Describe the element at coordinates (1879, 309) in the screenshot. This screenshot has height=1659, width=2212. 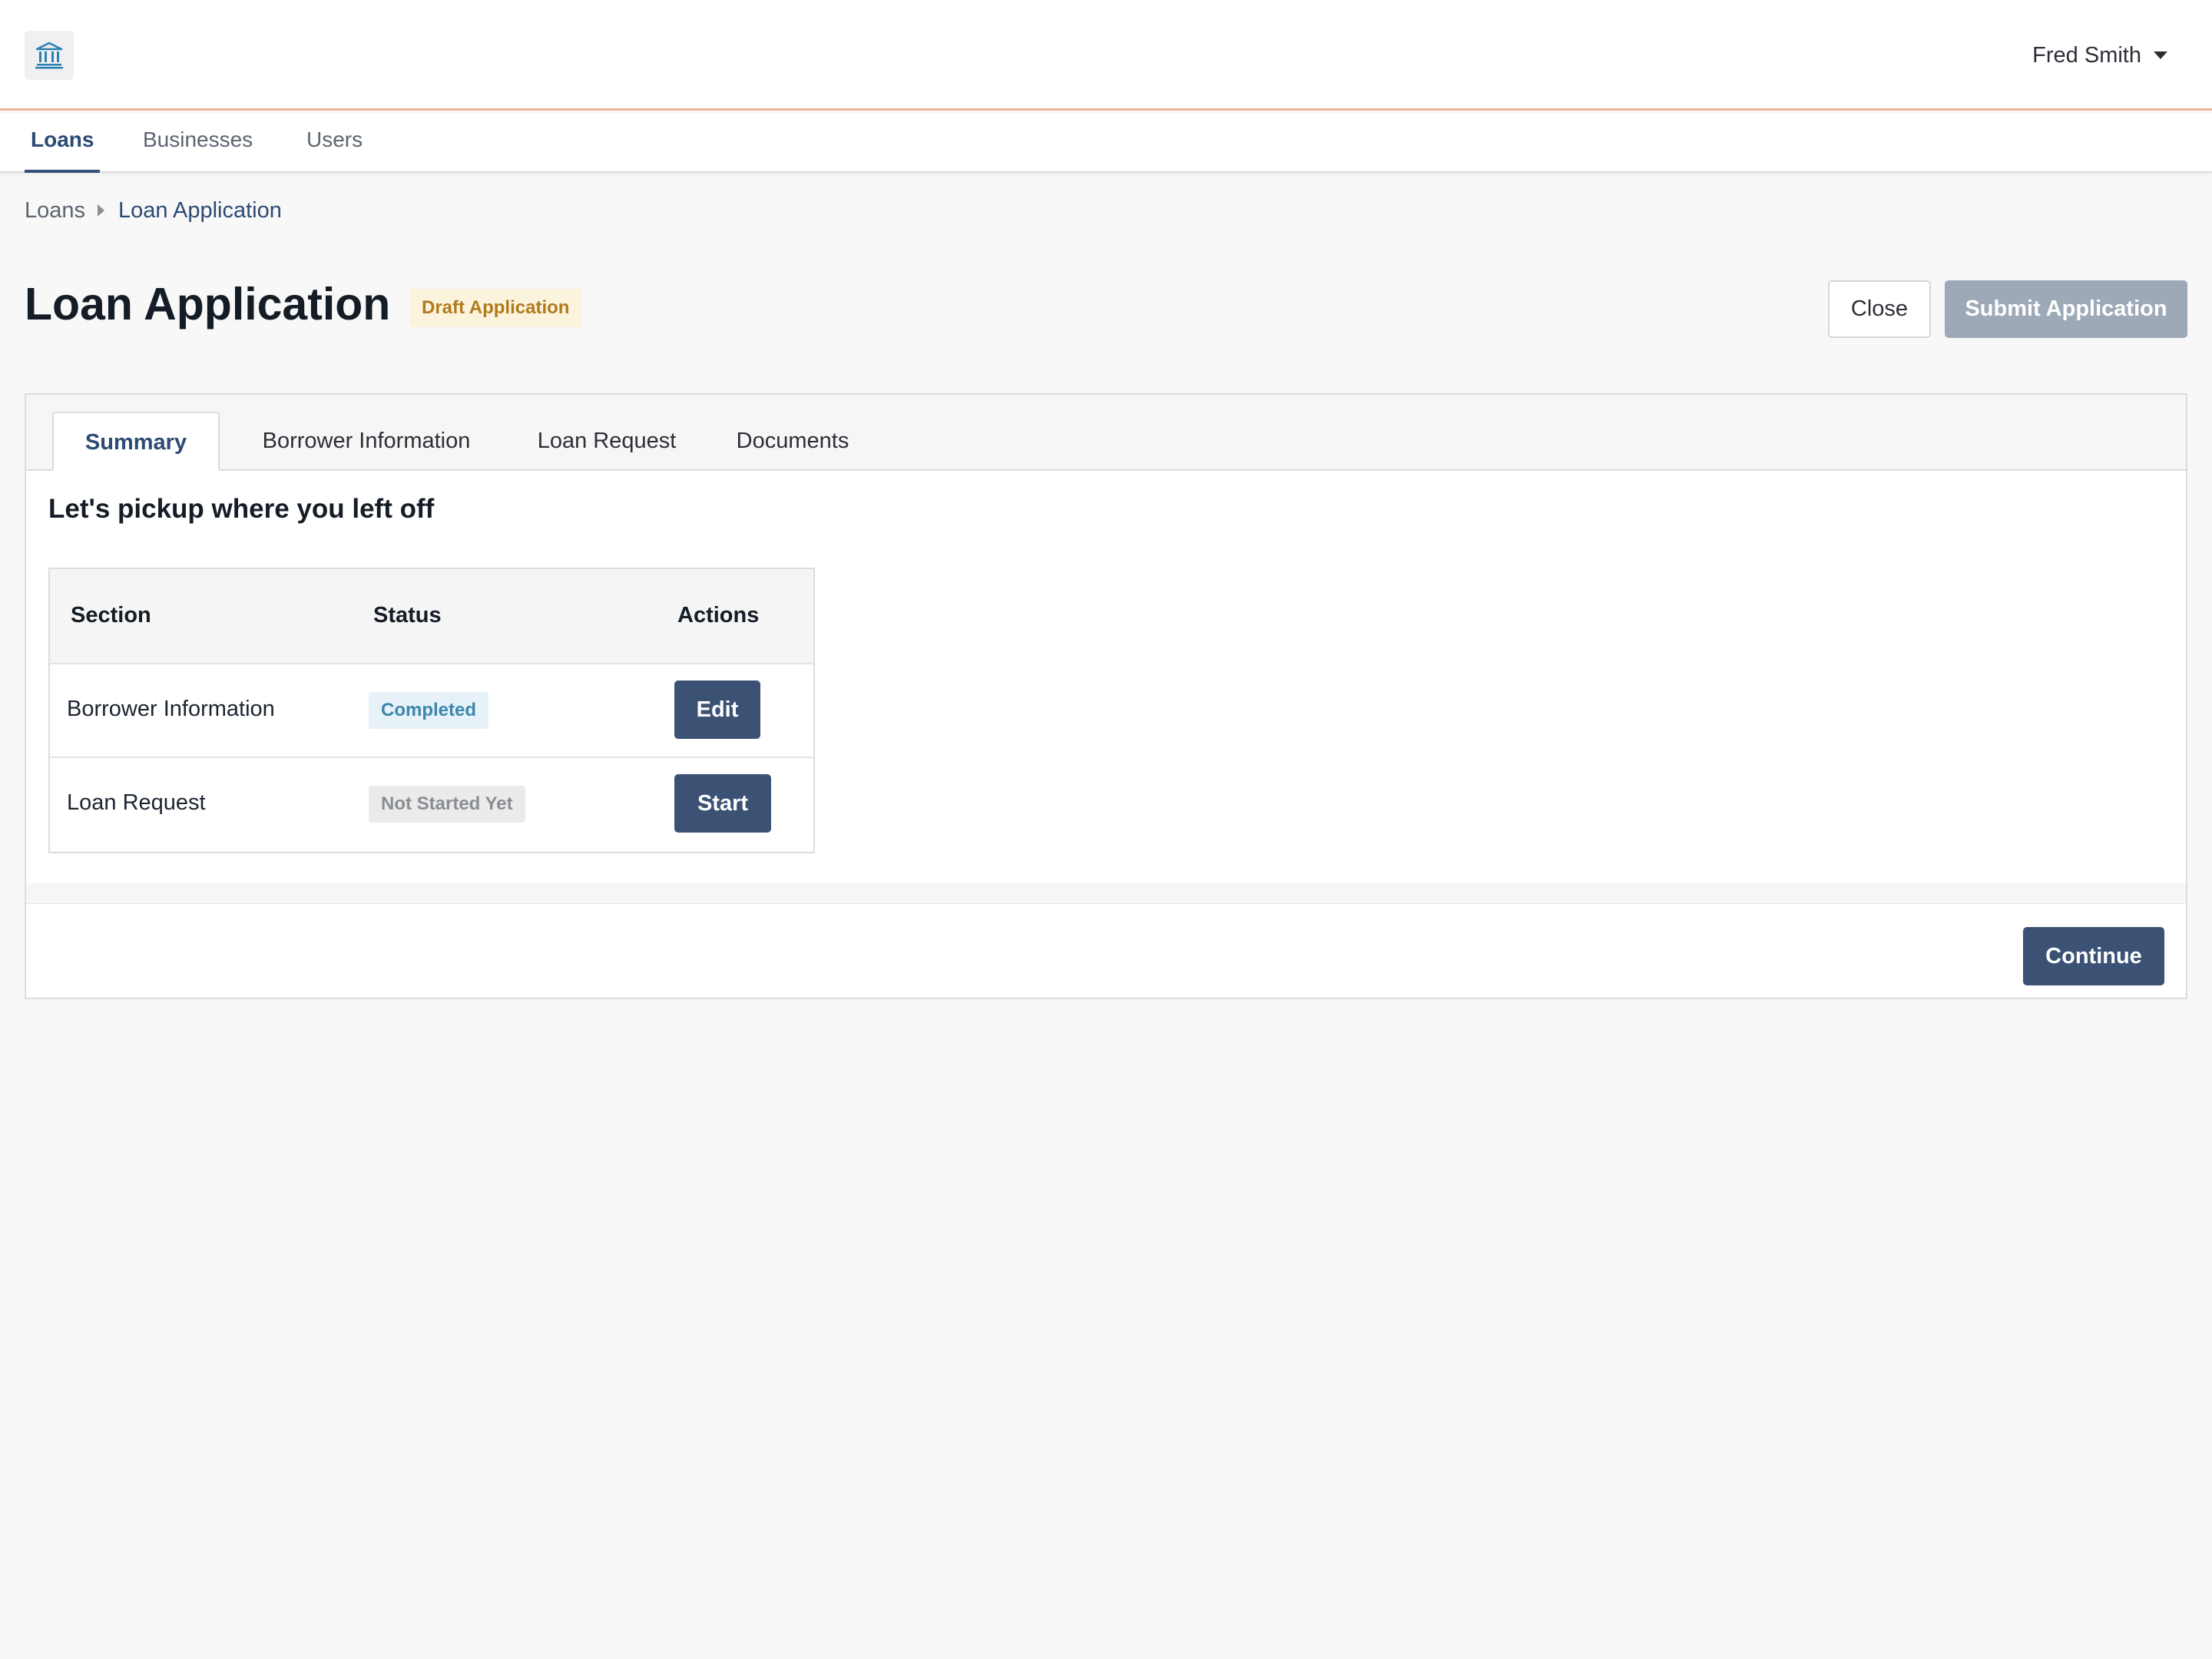
I see `close-button: Close` at that location.